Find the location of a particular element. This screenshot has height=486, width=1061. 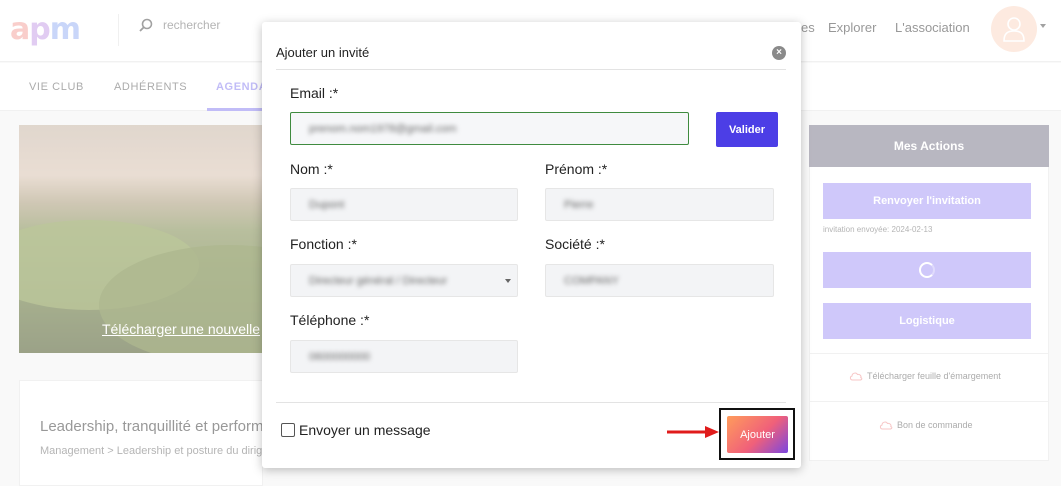

nom-field: Dupont is located at coordinates (404, 204).